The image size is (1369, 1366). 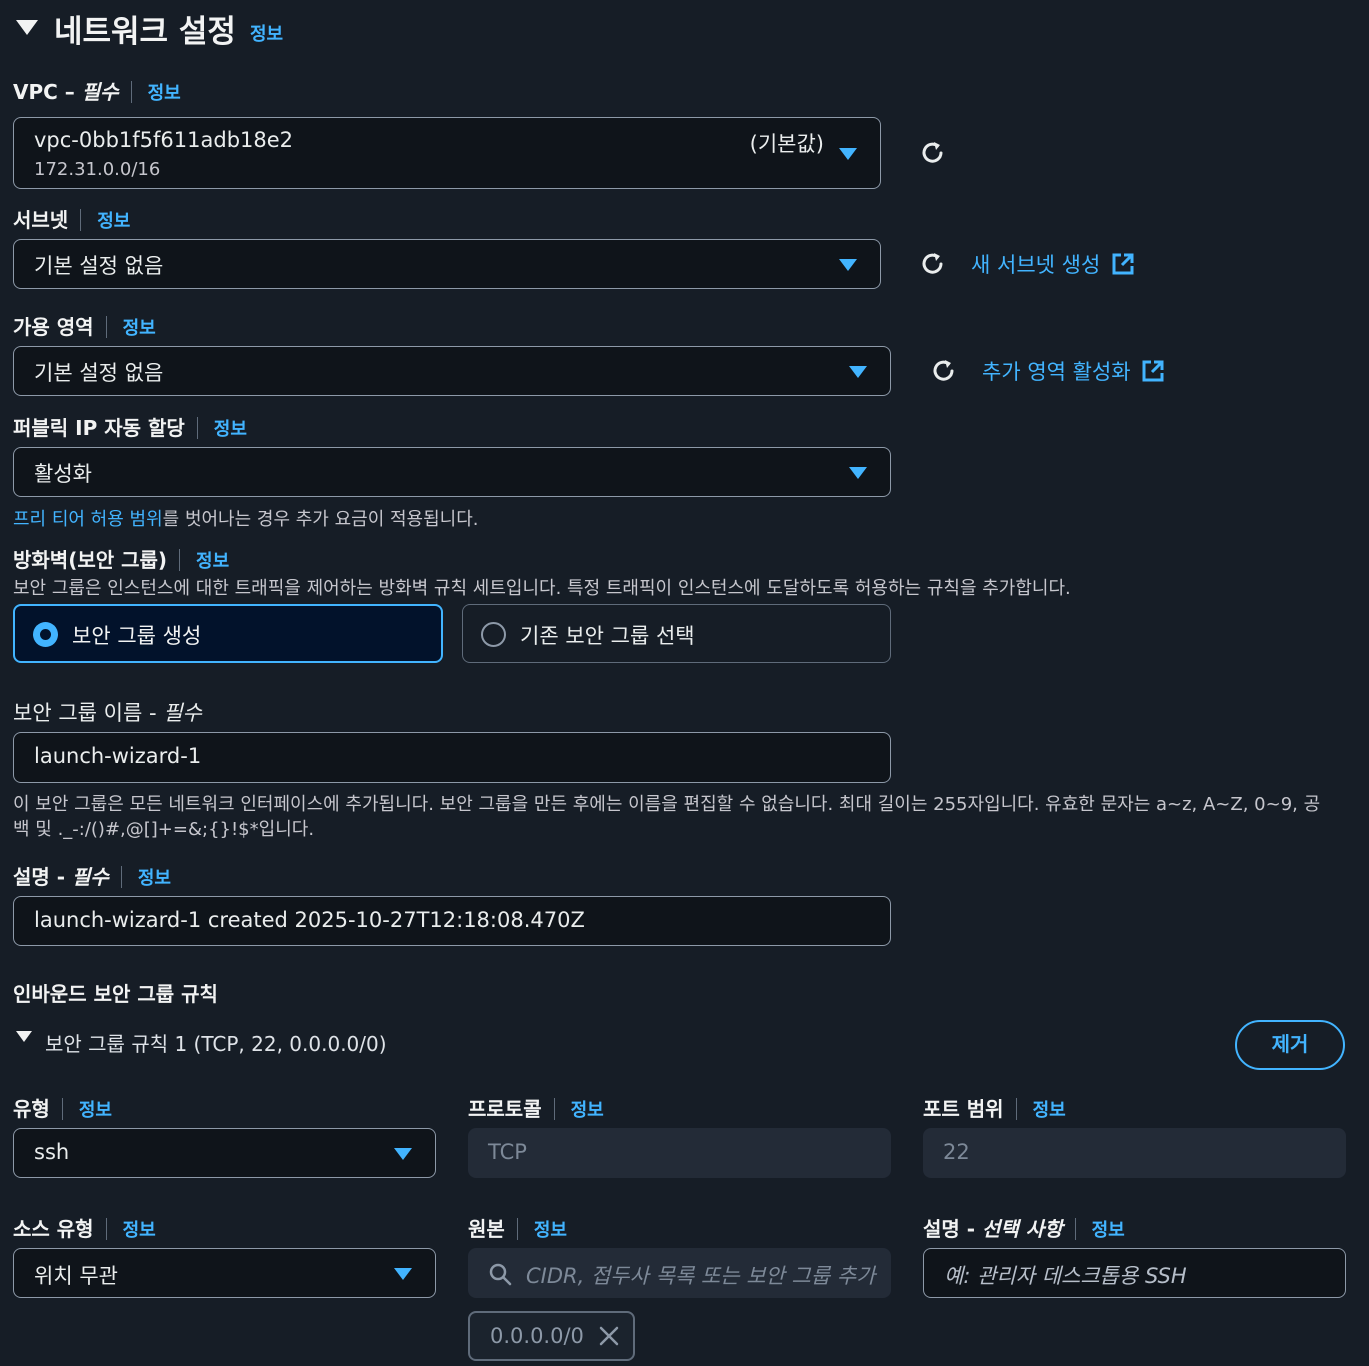 What do you see at coordinates (72, 220) in the screenshot?
I see `subnet-label: 서브넷 정보` at bounding box center [72, 220].